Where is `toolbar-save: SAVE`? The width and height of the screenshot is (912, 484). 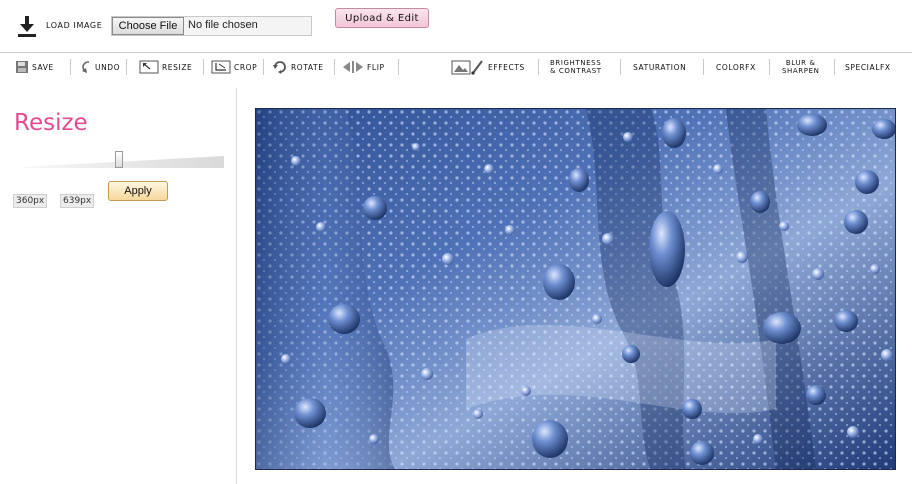
toolbar-save: SAVE is located at coordinates (34, 67).